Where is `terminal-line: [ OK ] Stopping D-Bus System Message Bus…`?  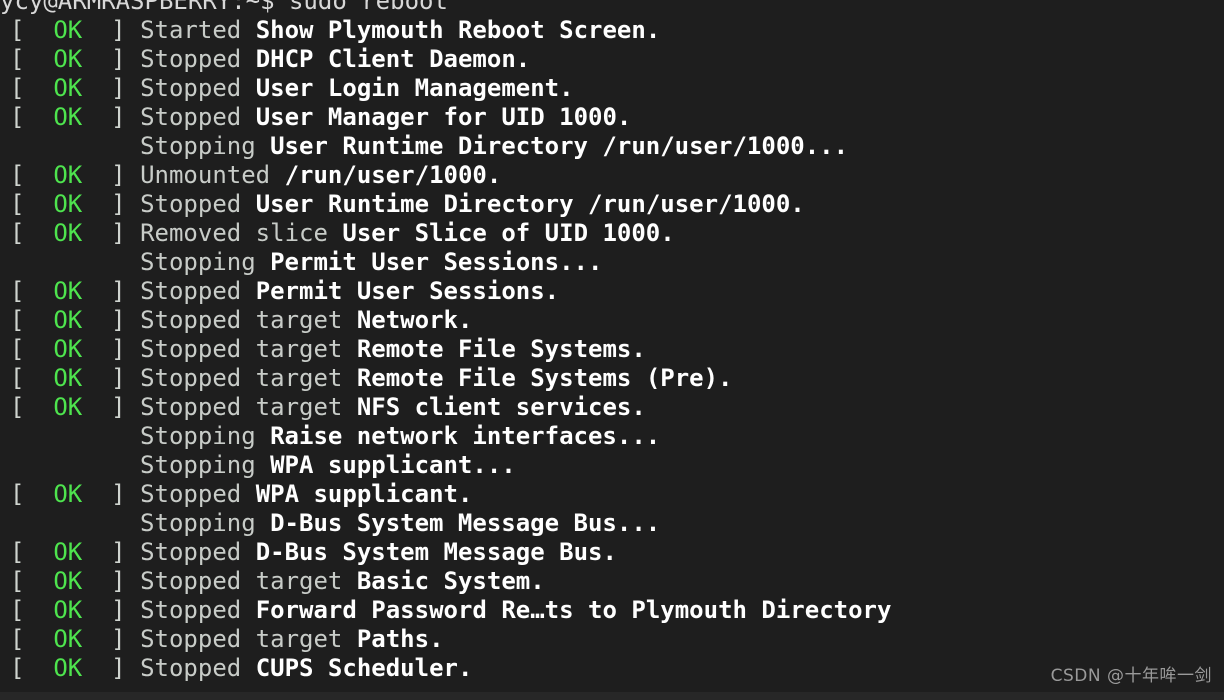 terminal-line: [ OK ] Stopping D-Bus System Message Bus… is located at coordinates (612, 523).